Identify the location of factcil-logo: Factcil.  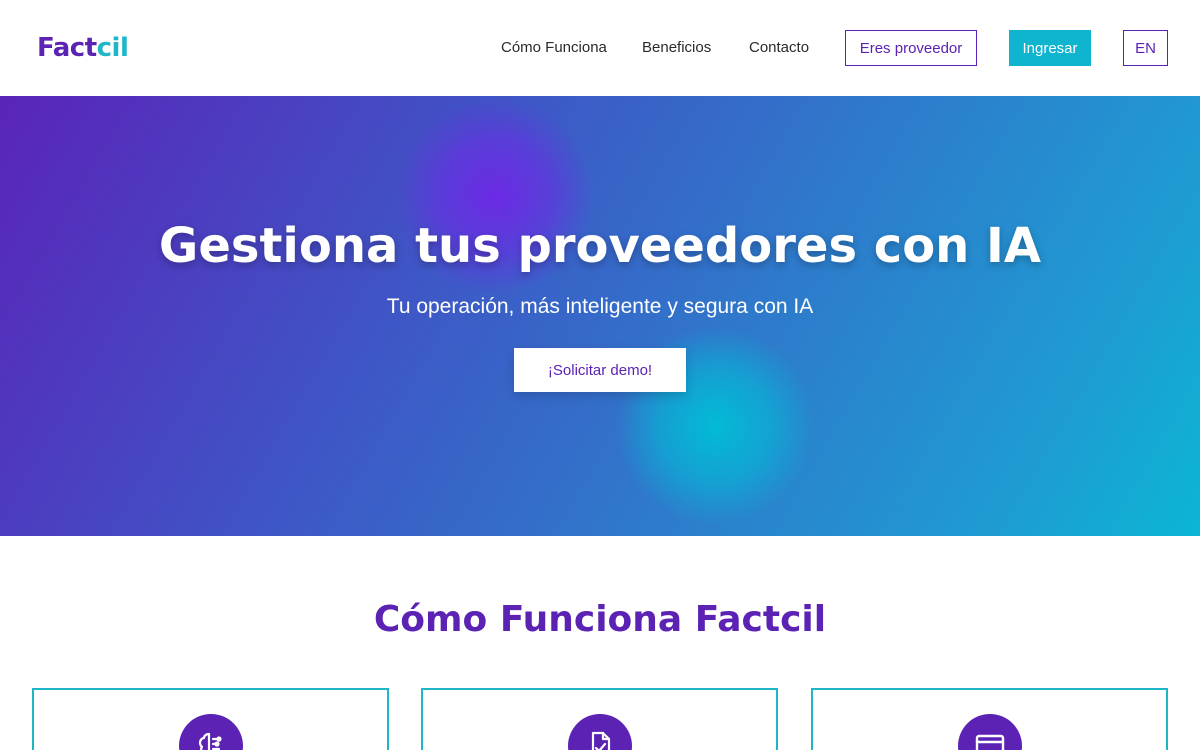
(83, 48).